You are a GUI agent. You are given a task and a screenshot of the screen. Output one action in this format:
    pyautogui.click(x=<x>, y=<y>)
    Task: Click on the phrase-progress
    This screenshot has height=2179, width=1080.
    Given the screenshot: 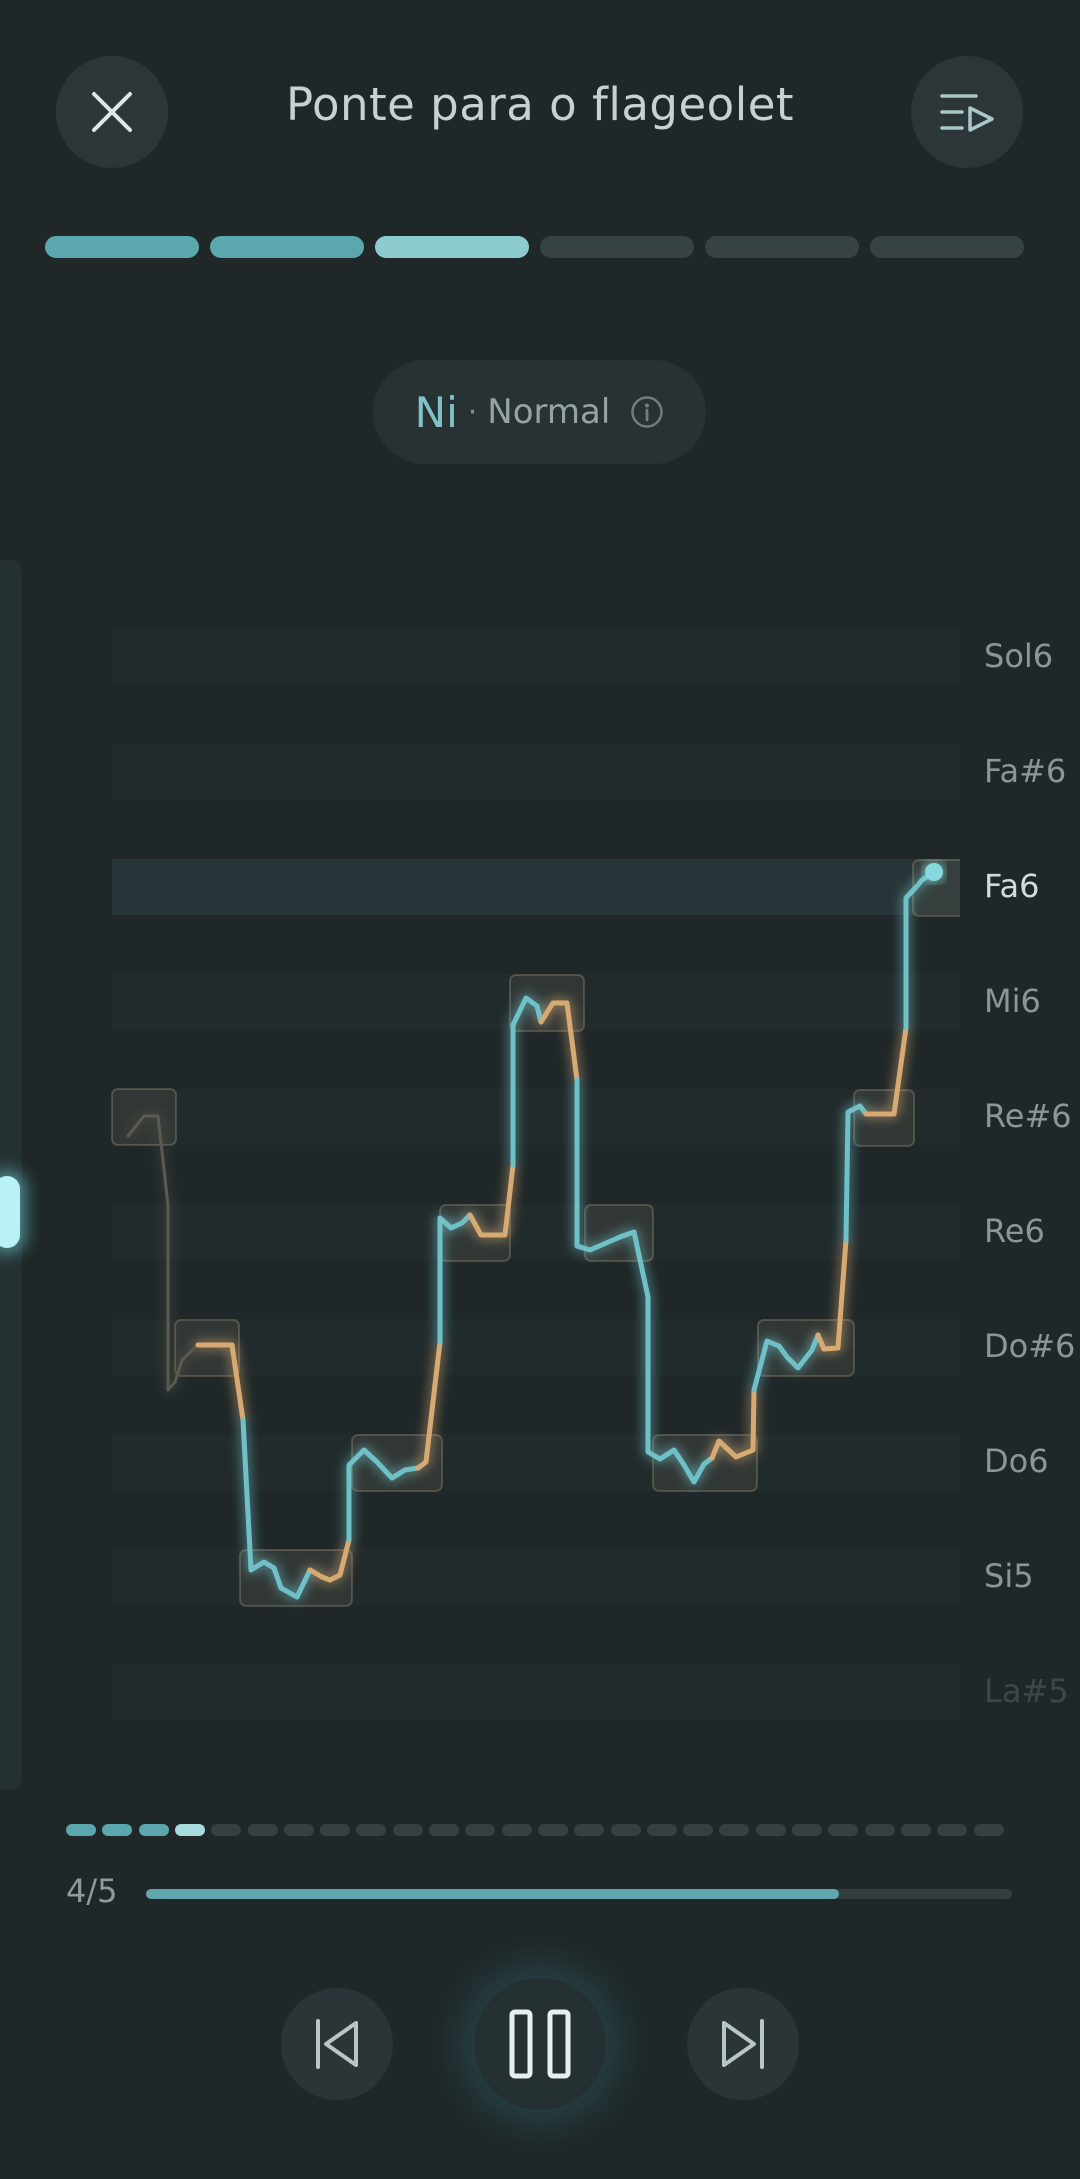 What is the action you would take?
    pyautogui.click(x=539, y=1830)
    